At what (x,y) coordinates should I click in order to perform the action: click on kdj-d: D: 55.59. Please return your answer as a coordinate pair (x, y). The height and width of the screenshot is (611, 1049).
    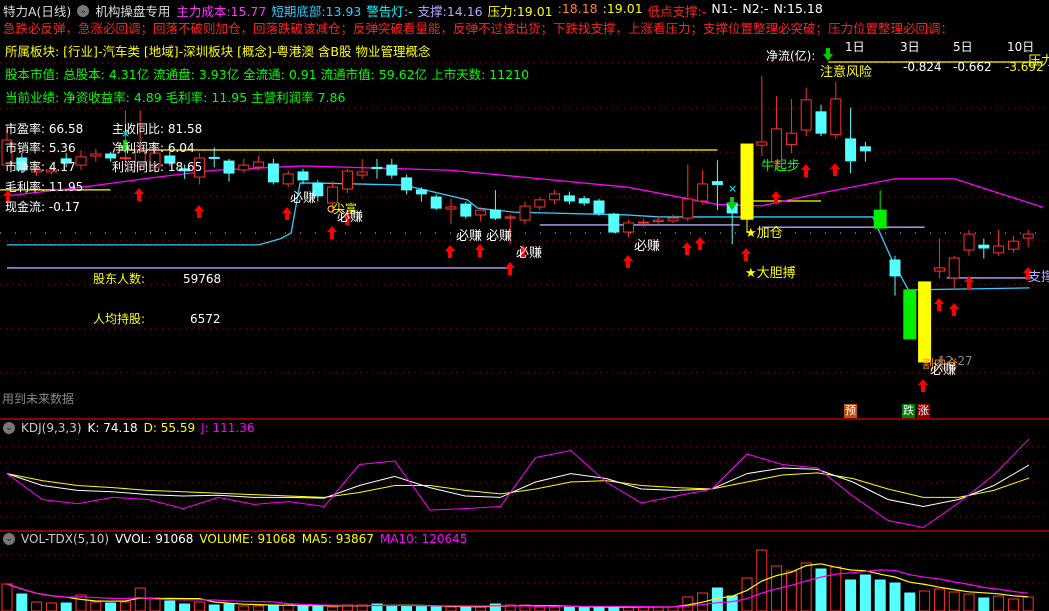
    Looking at the image, I should click on (169, 428).